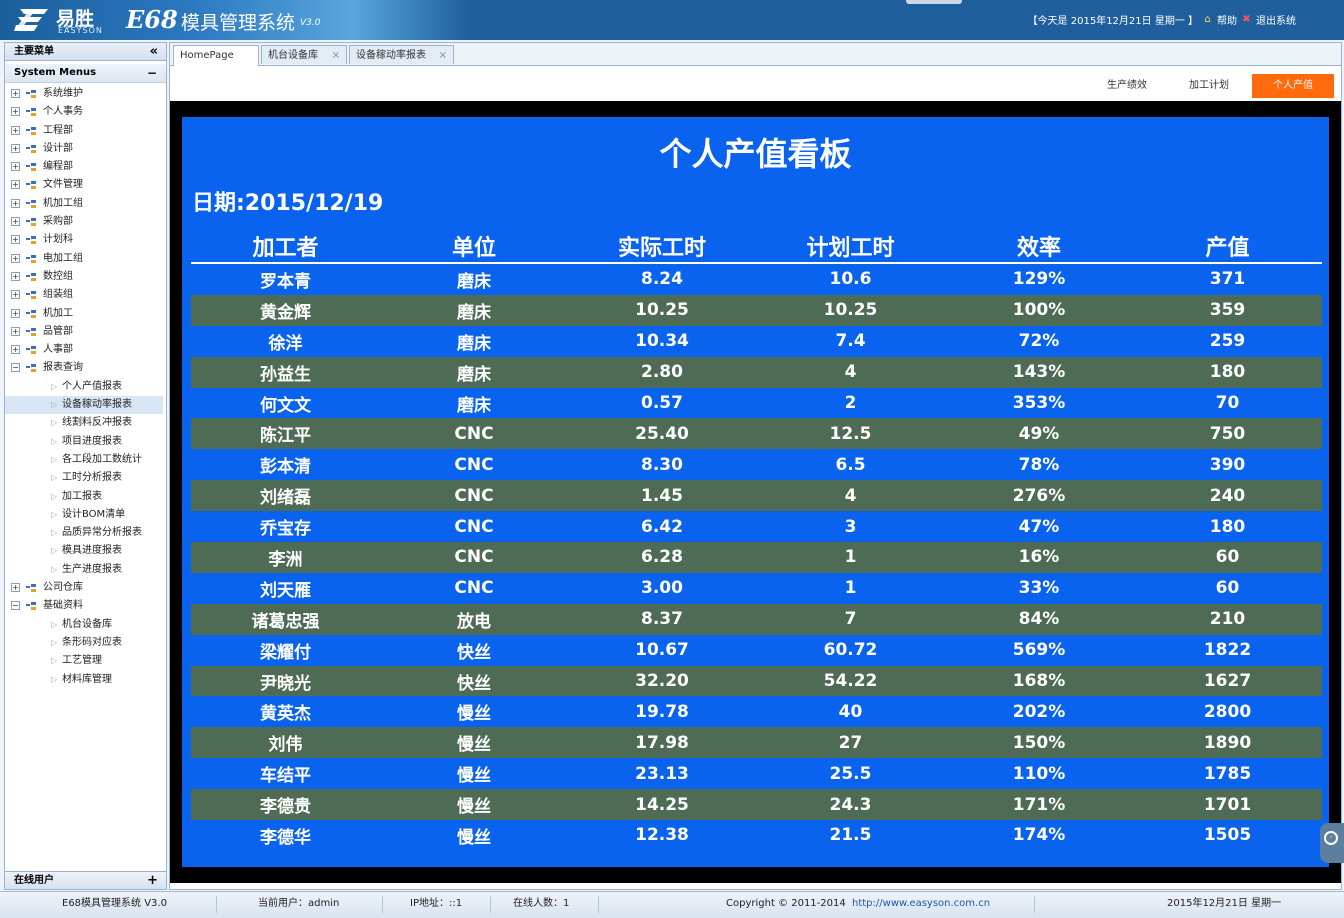  I want to click on menu-item: + 系统维护, so click(85, 94).